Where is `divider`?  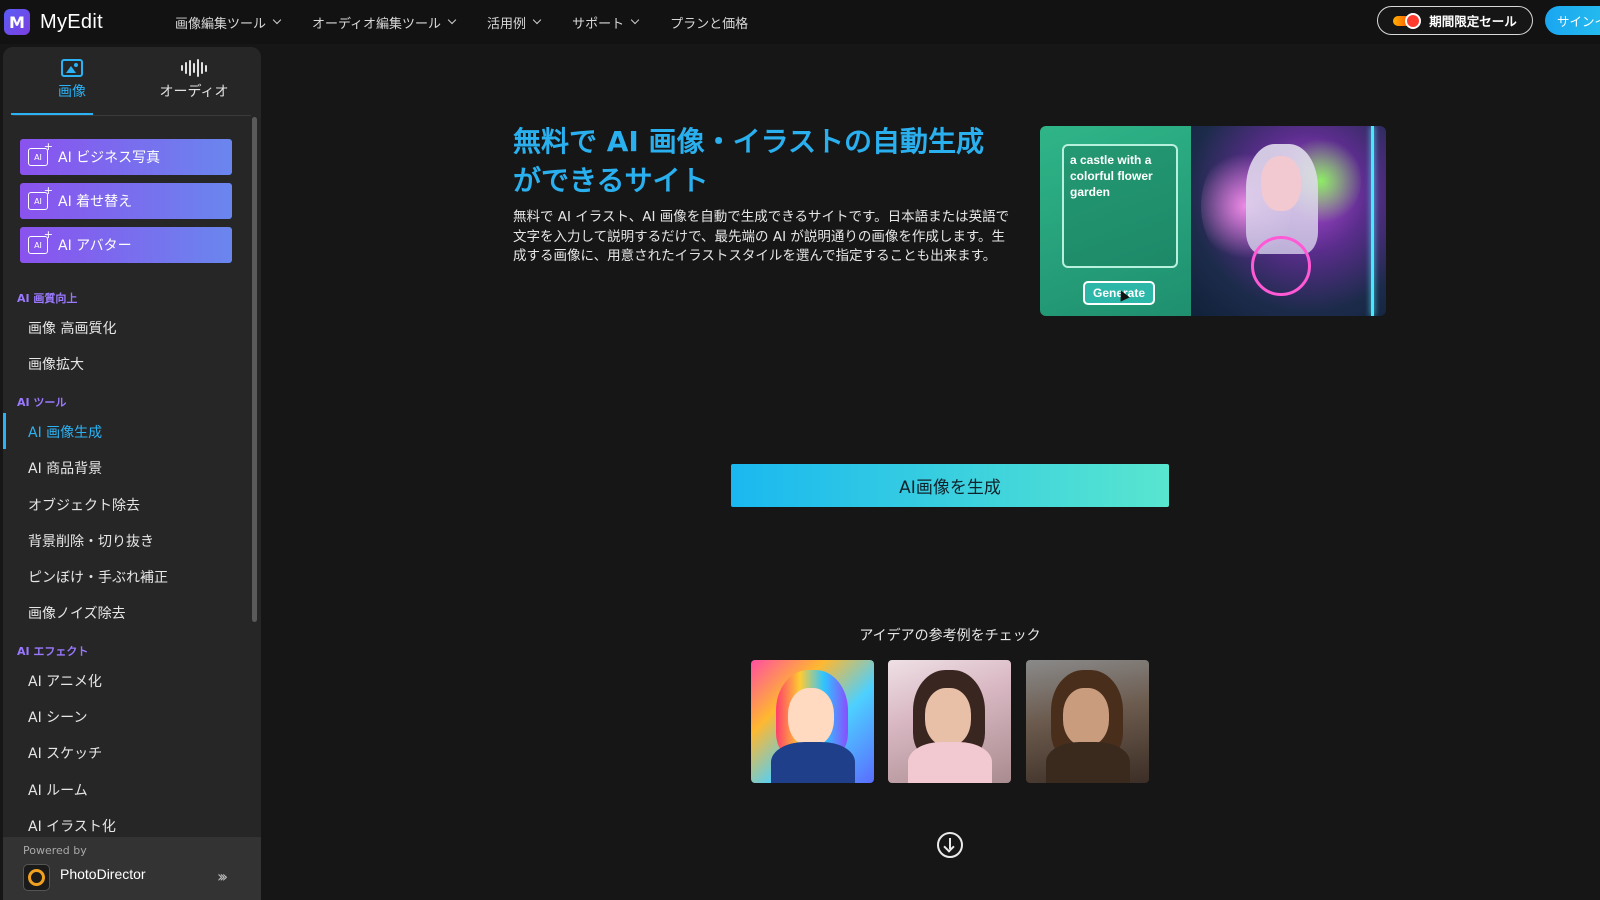
divider is located at coordinates (132, 115).